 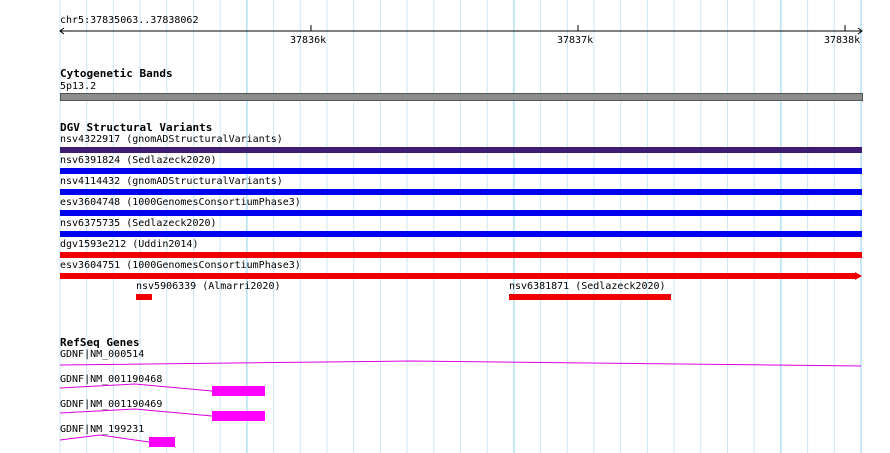 I want to click on variant-label: nsv5906339 (Almarri2020), so click(x=208, y=286).